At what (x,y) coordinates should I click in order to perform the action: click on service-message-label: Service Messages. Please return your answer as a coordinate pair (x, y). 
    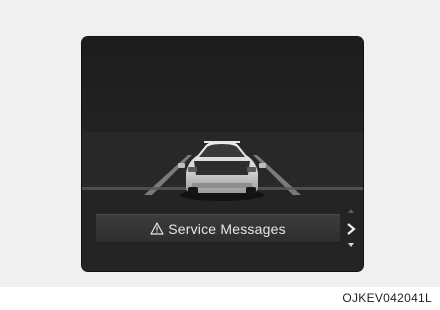
    Looking at the image, I should click on (227, 228).